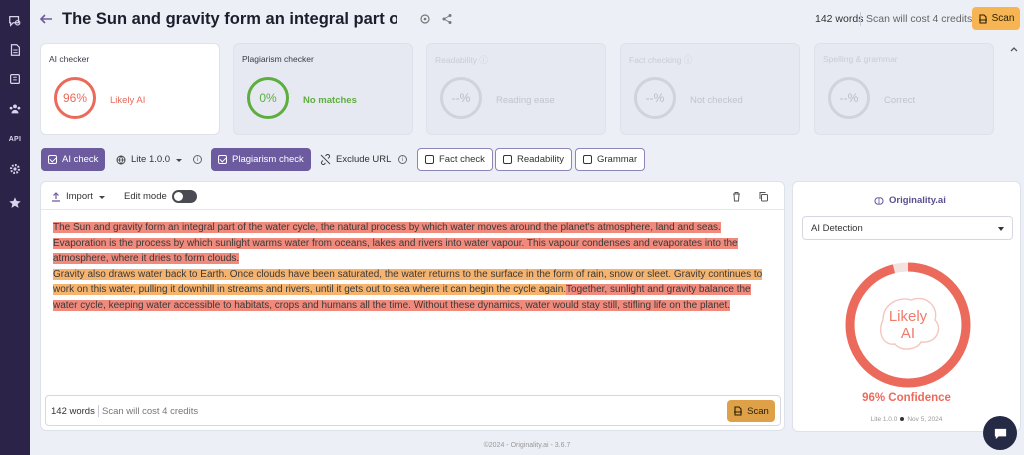 The image size is (1024, 455). Describe the element at coordinates (461, 98) in the screenshot. I see `readability-gauge: --%` at that location.